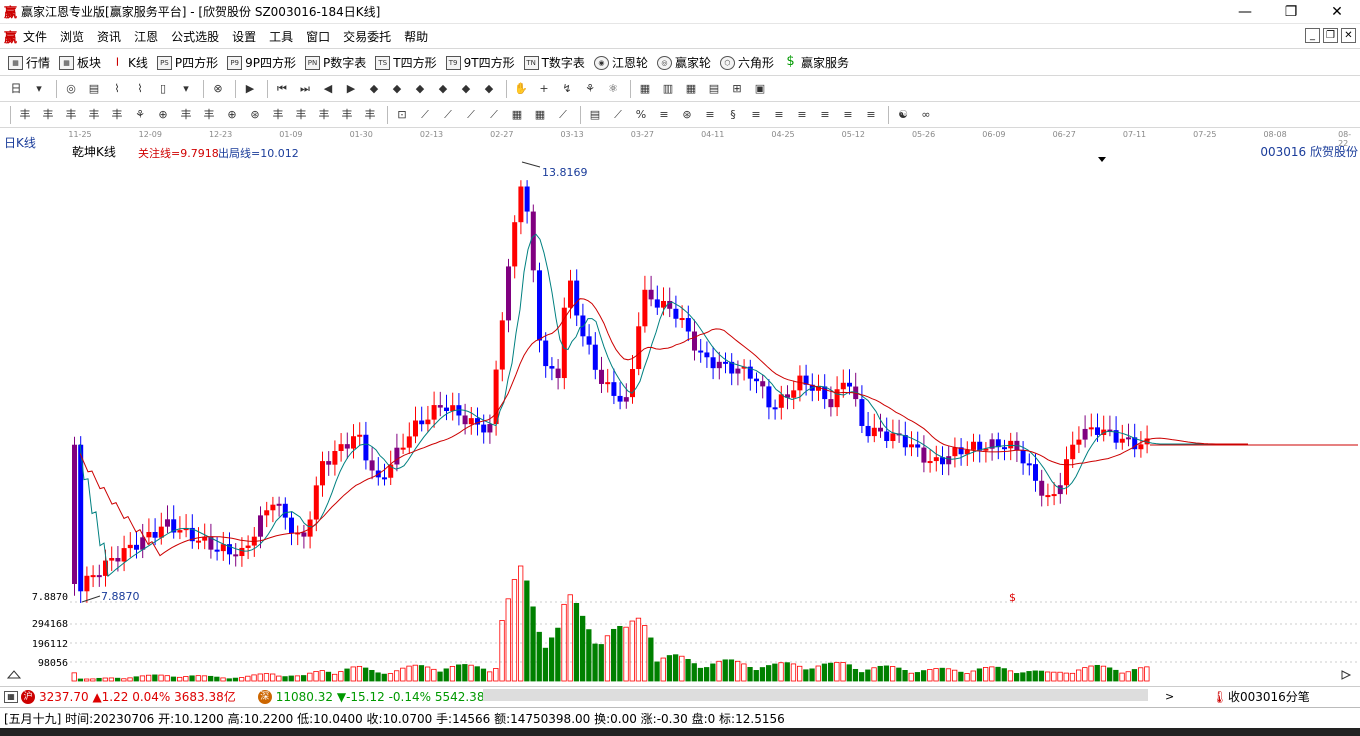 The height and width of the screenshot is (736, 1360). I want to click on menu-help: 帮助, so click(416, 36).